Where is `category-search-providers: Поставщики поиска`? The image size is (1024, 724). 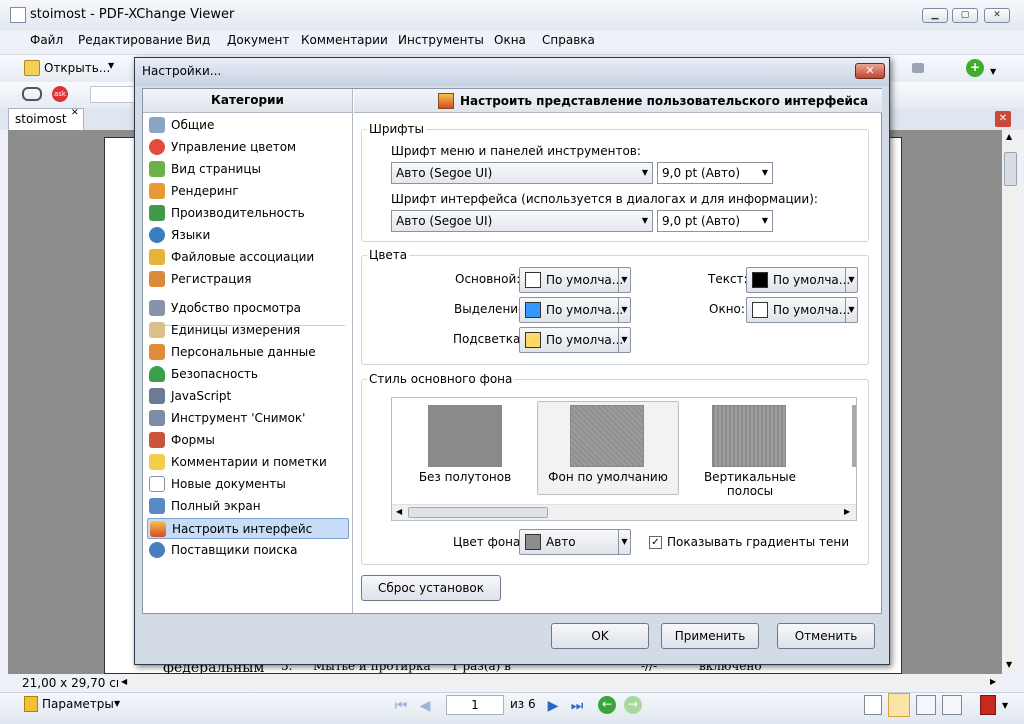
category-search-providers: Поставщики поиска is located at coordinates (248, 550).